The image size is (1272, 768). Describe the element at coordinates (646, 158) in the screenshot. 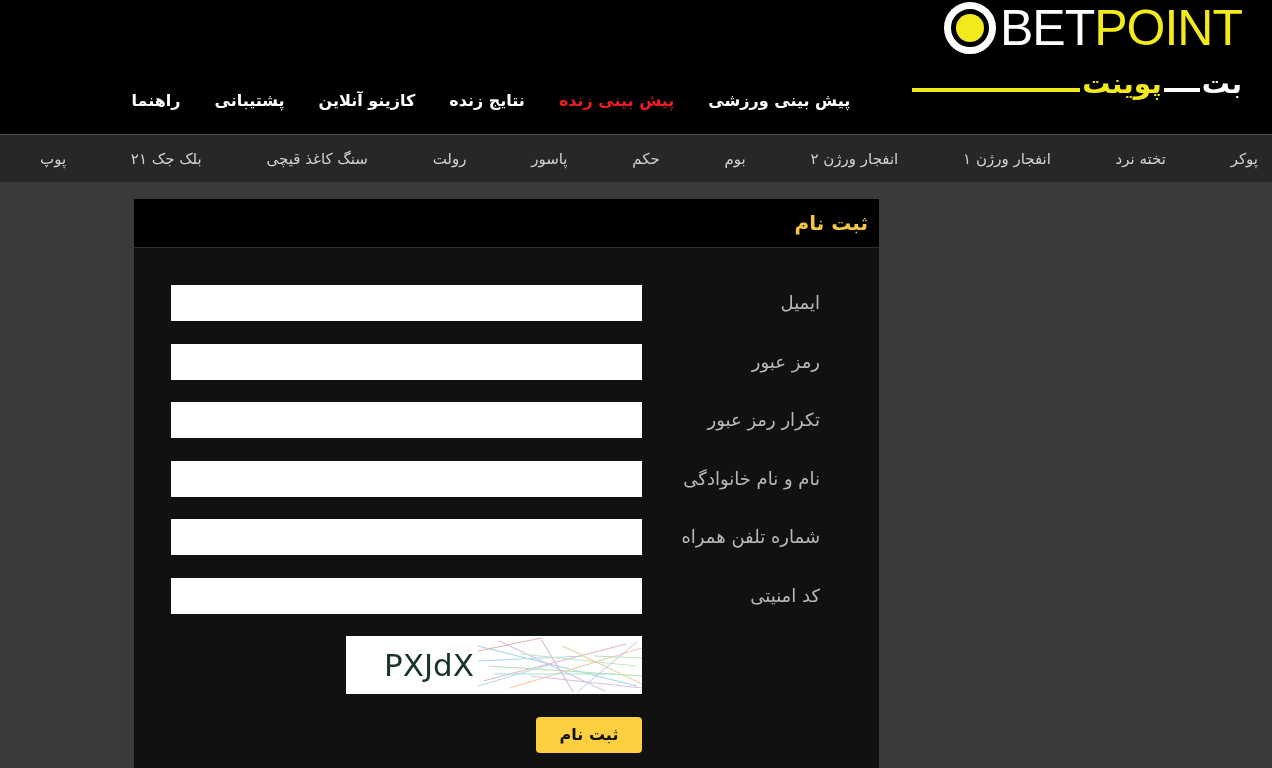

I see `game-link: حکم` at that location.